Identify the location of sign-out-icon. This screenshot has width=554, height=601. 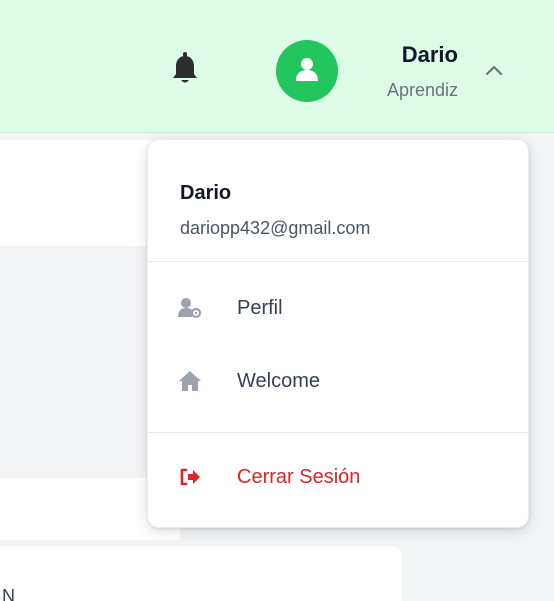
(190, 477).